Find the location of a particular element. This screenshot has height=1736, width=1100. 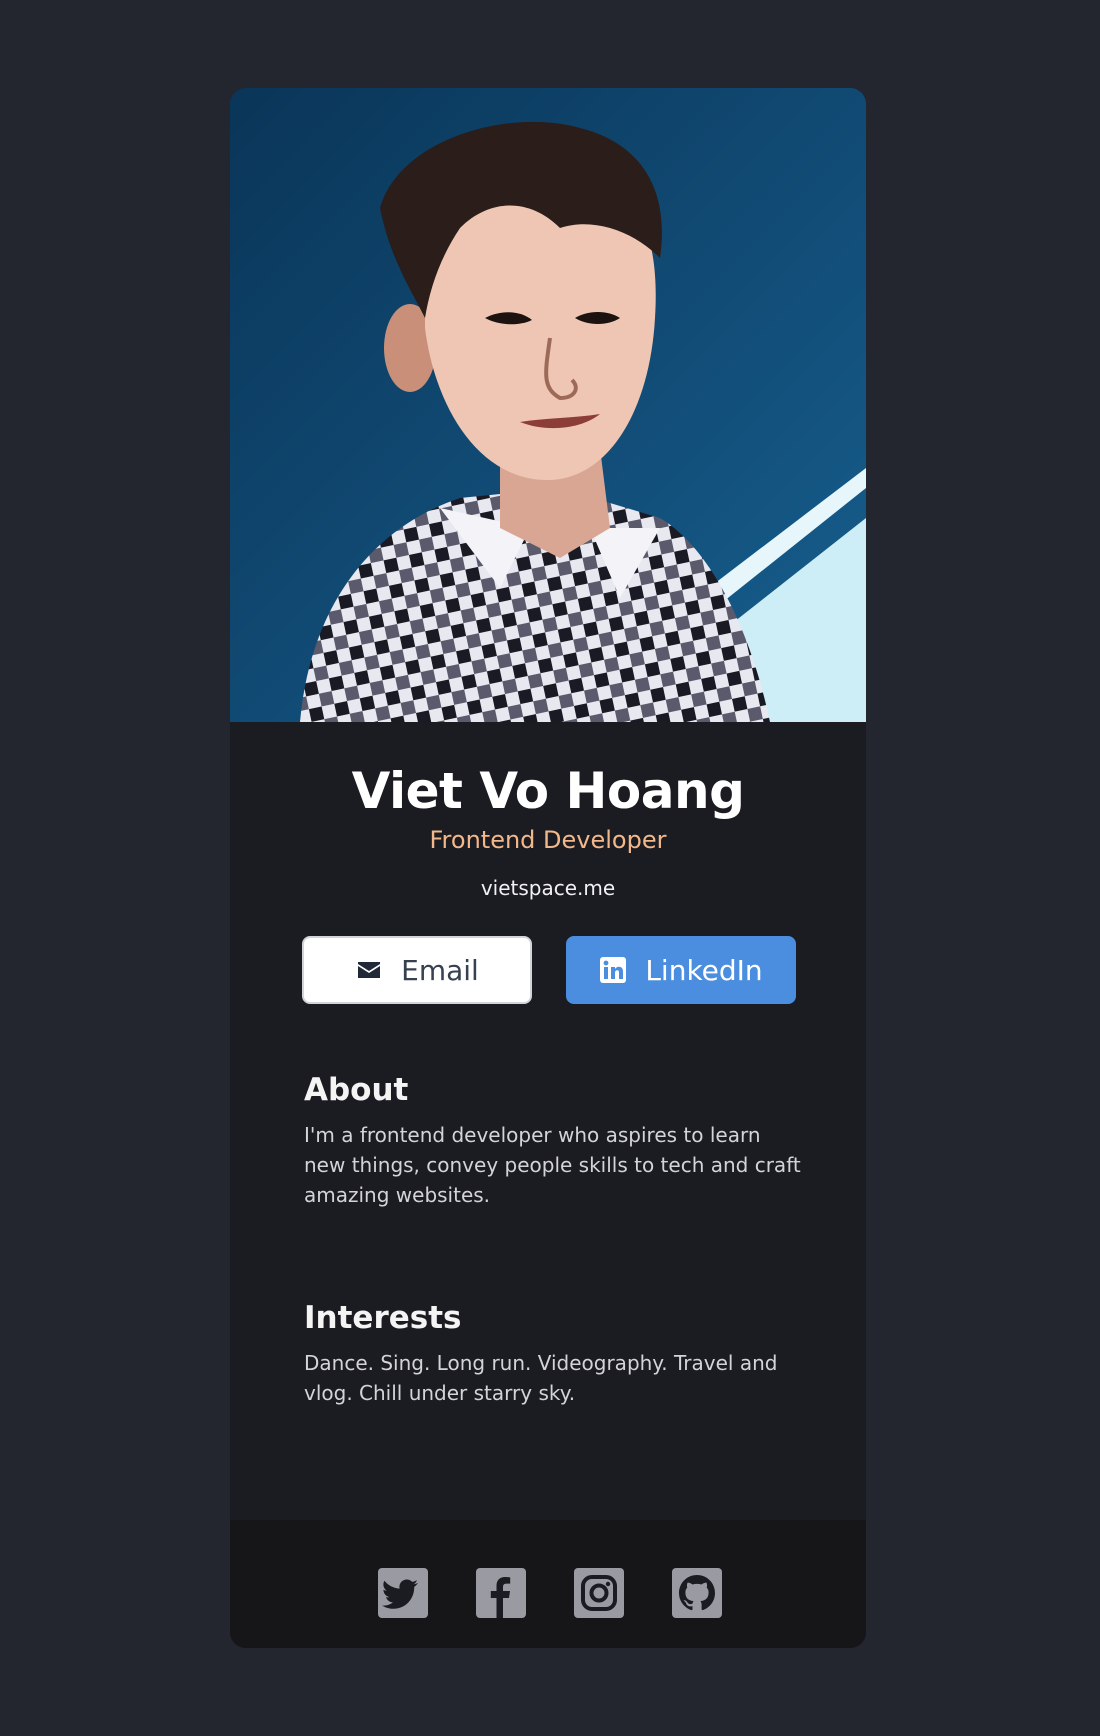

linkedin-button: LinkedIn is located at coordinates (681, 970).